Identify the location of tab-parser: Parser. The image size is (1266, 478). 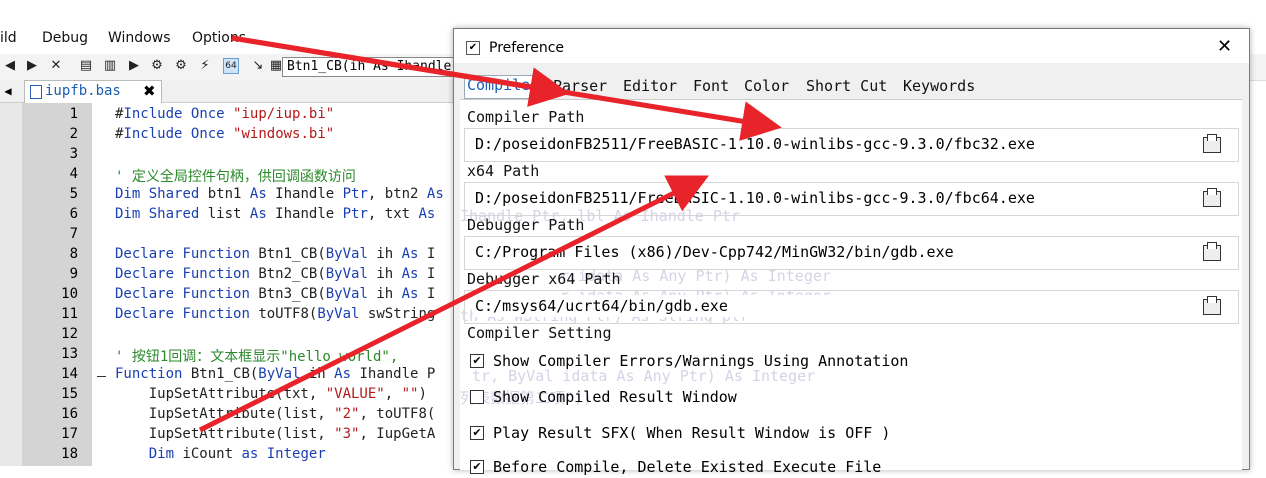
(580, 86).